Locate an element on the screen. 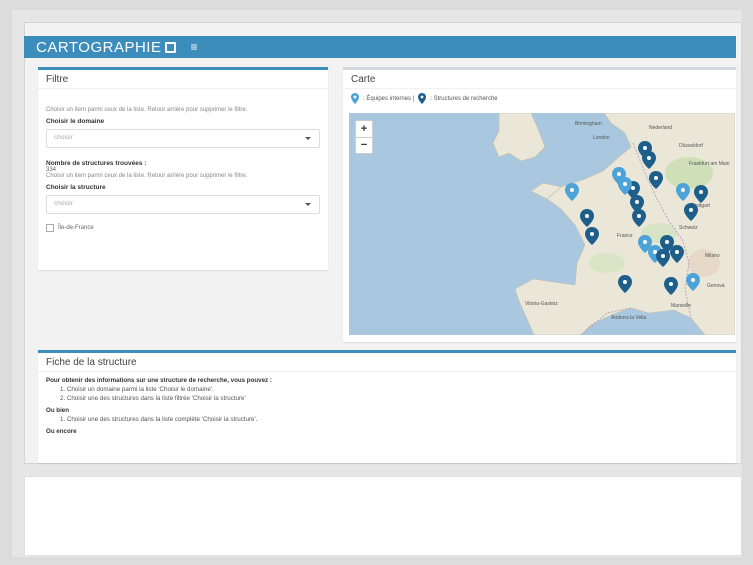 The image size is (753, 565). brand-title: CARTOGRAPHIE is located at coordinates (99, 47).